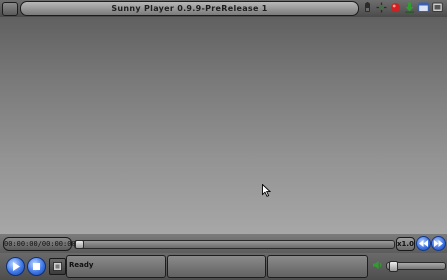 The width and height of the screenshot is (447, 280). What do you see at coordinates (189, 8) in the screenshot?
I see `window-title: Sunny Player 0.9.9-PreRelease 1` at bounding box center [189, 8].